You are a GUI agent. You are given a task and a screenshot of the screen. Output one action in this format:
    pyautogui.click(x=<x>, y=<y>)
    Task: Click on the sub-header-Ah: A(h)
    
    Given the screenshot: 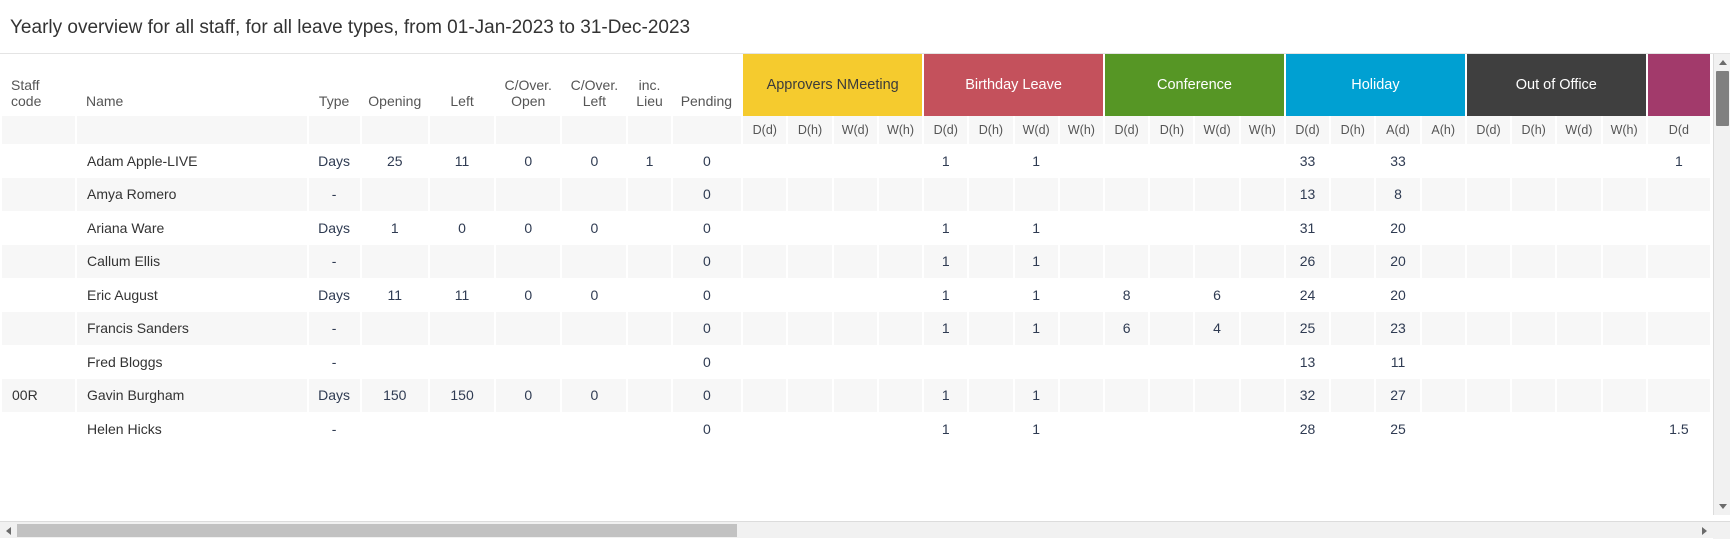 What is the action you would take?
    pyautogui.click(x=1443, y=130)
    